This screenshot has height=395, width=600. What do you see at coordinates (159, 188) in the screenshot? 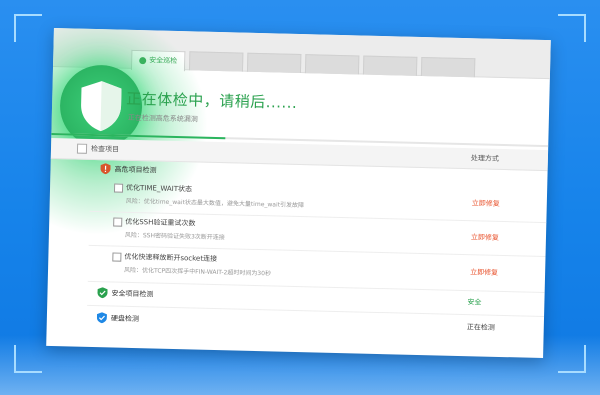
I see `item-name: 优化TIME_WAIT状态` at bounding box center [159, 188].